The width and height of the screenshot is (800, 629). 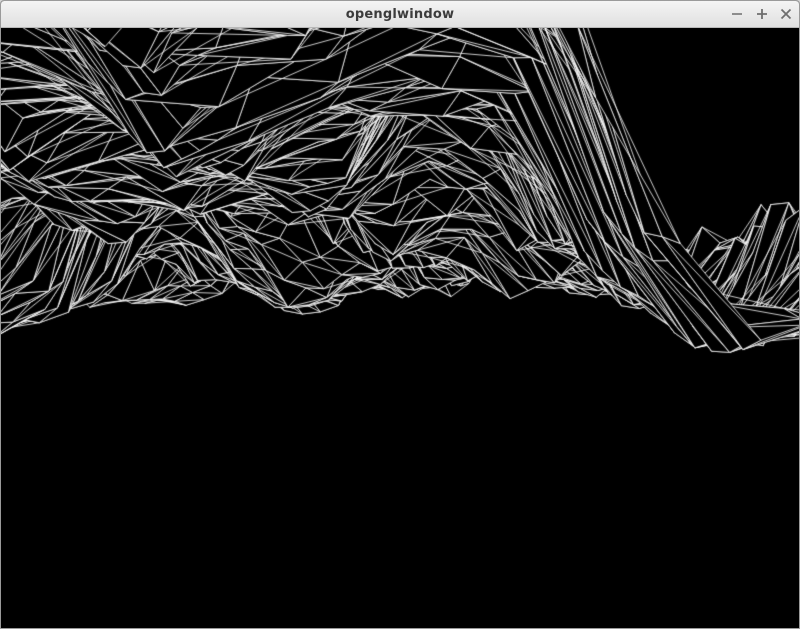 I want to click on maximize-icon, so click(x=762, y=14).